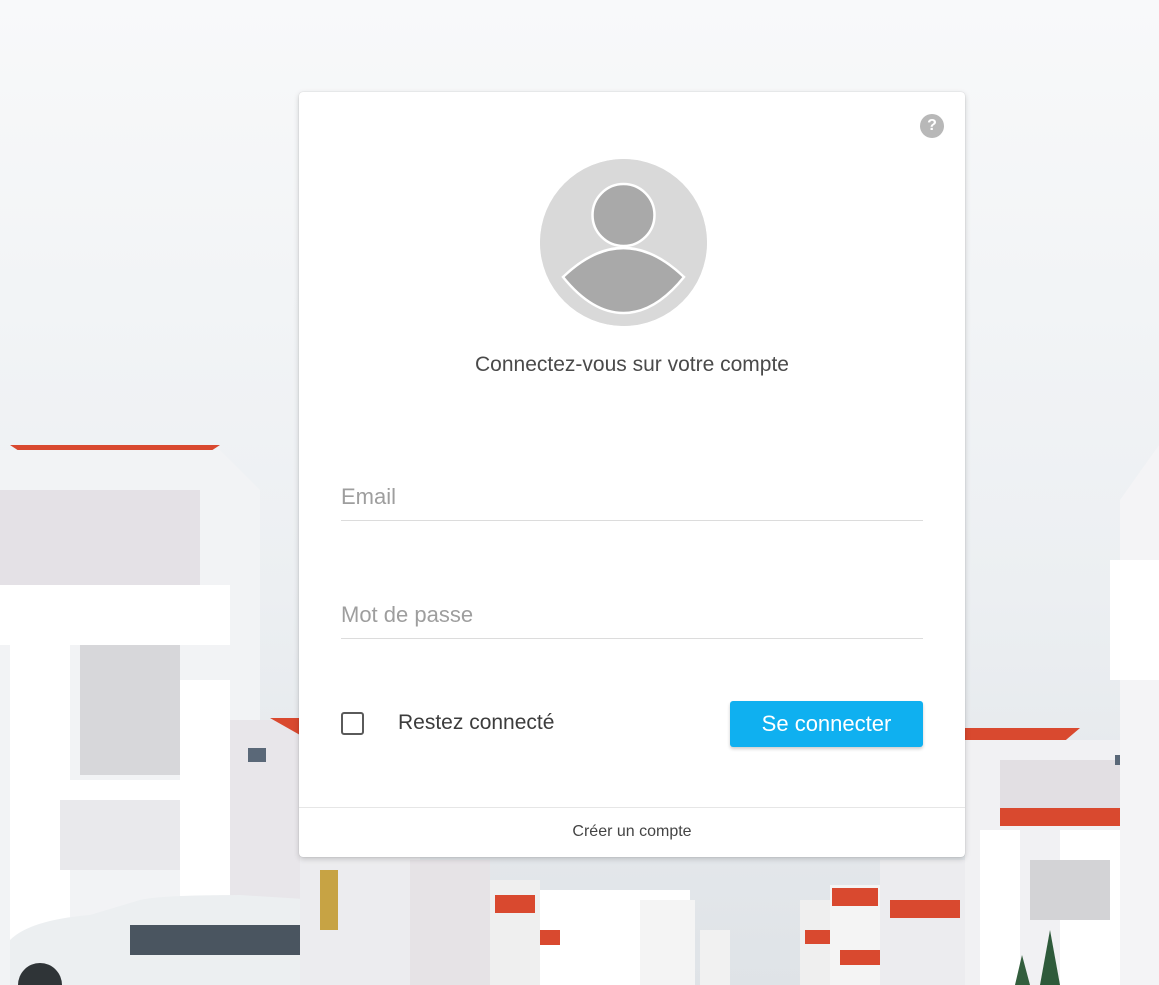  Describe the element at coordinates (932, 126) in the screenshot. I see `help-icon: ?` at that location.